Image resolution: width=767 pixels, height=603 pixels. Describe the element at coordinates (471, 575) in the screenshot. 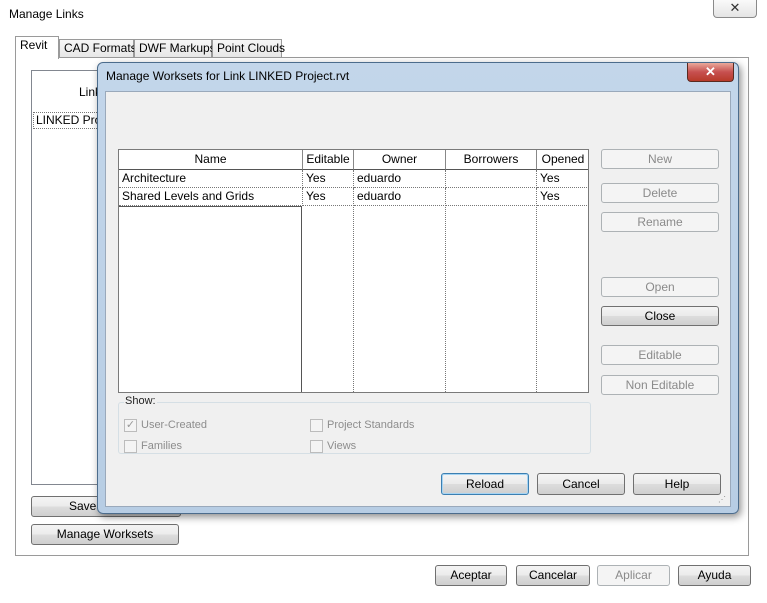

I see `ok-button: Aceptar` at that location.